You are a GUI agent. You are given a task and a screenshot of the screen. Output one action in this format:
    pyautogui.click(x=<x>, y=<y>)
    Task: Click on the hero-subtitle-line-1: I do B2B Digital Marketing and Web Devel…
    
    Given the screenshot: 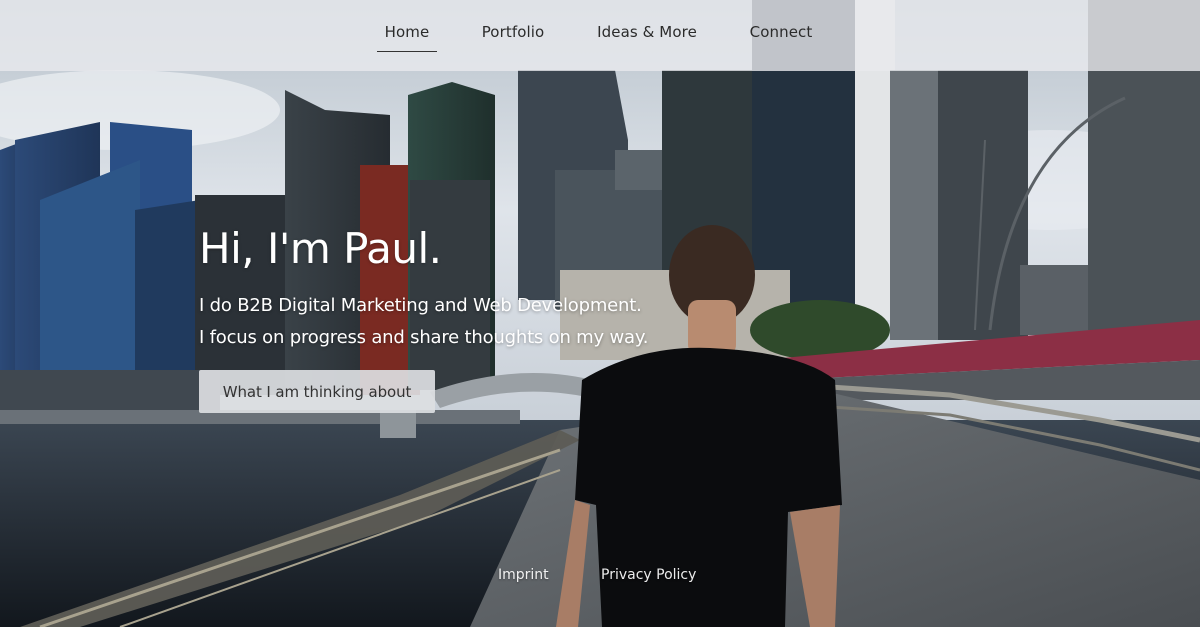 What is the action you would take?
    pyautogui.click(x=420, y=305)
    